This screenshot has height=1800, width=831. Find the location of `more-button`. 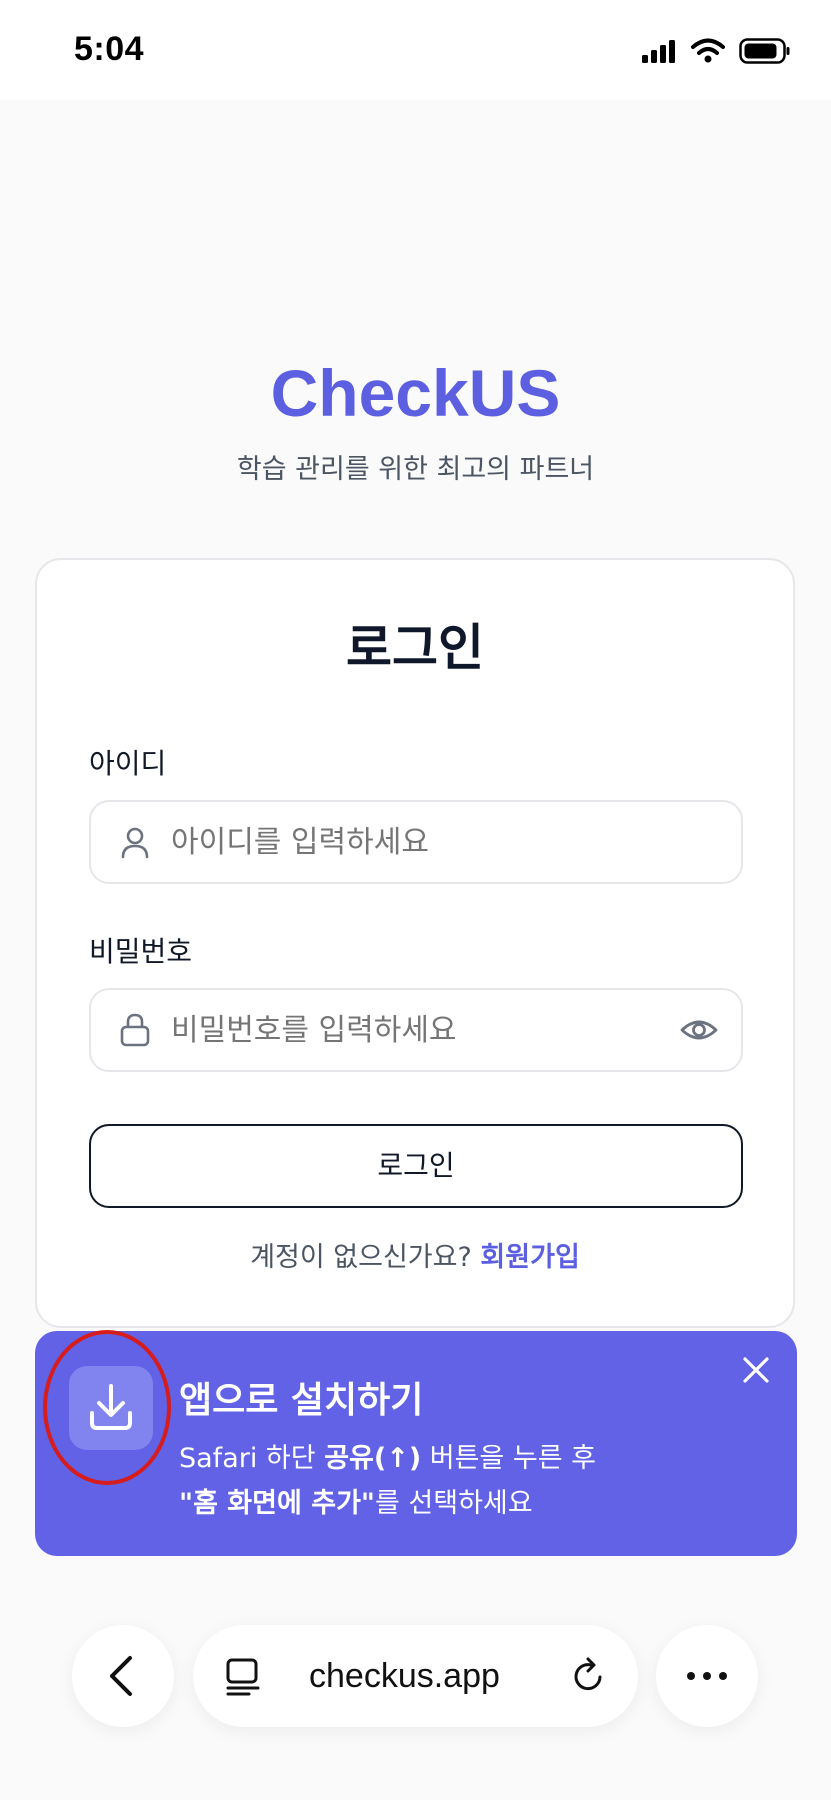

more-button is located at coordinates (707, 1676).